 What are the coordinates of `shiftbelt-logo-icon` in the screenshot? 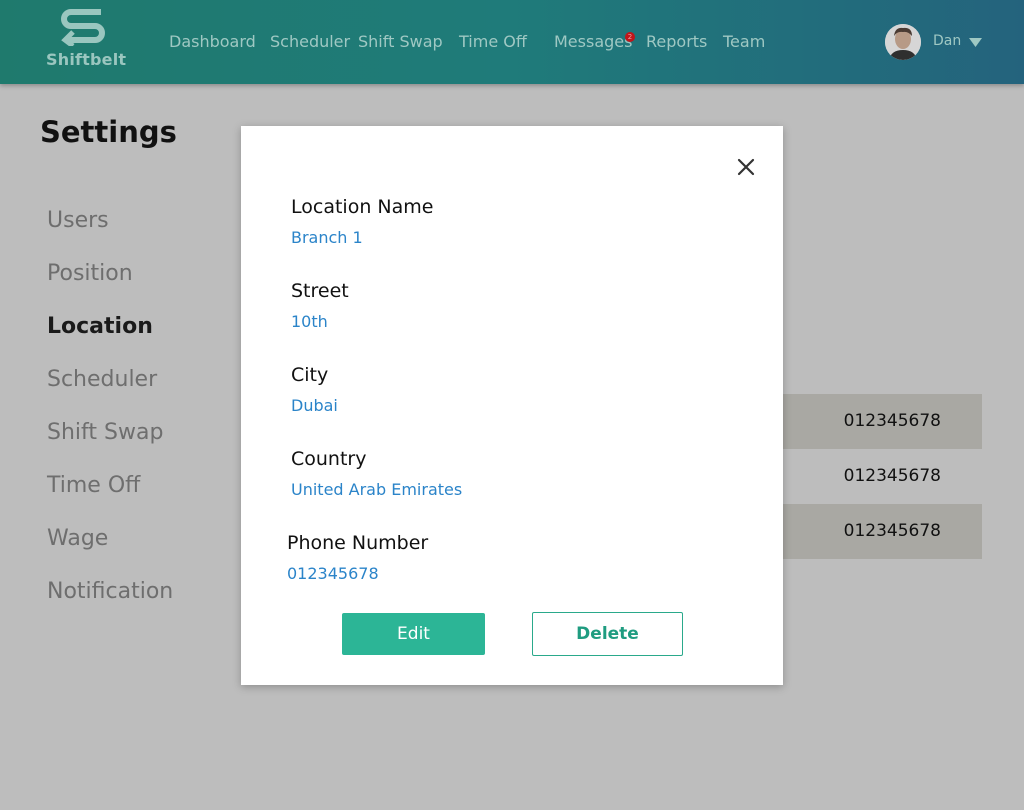 It's located at (83, 27).